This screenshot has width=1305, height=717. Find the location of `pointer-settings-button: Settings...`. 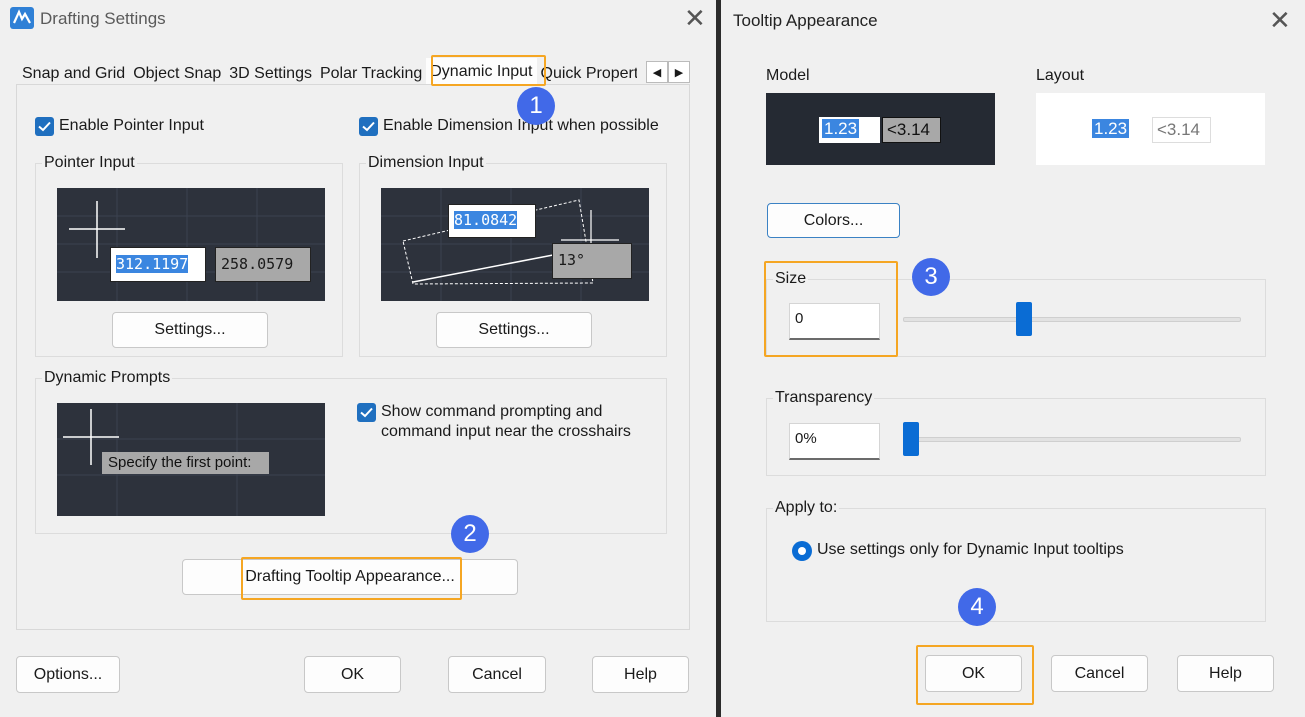

pointer-settings-button: Settings... is located at coordinates (190, 330).